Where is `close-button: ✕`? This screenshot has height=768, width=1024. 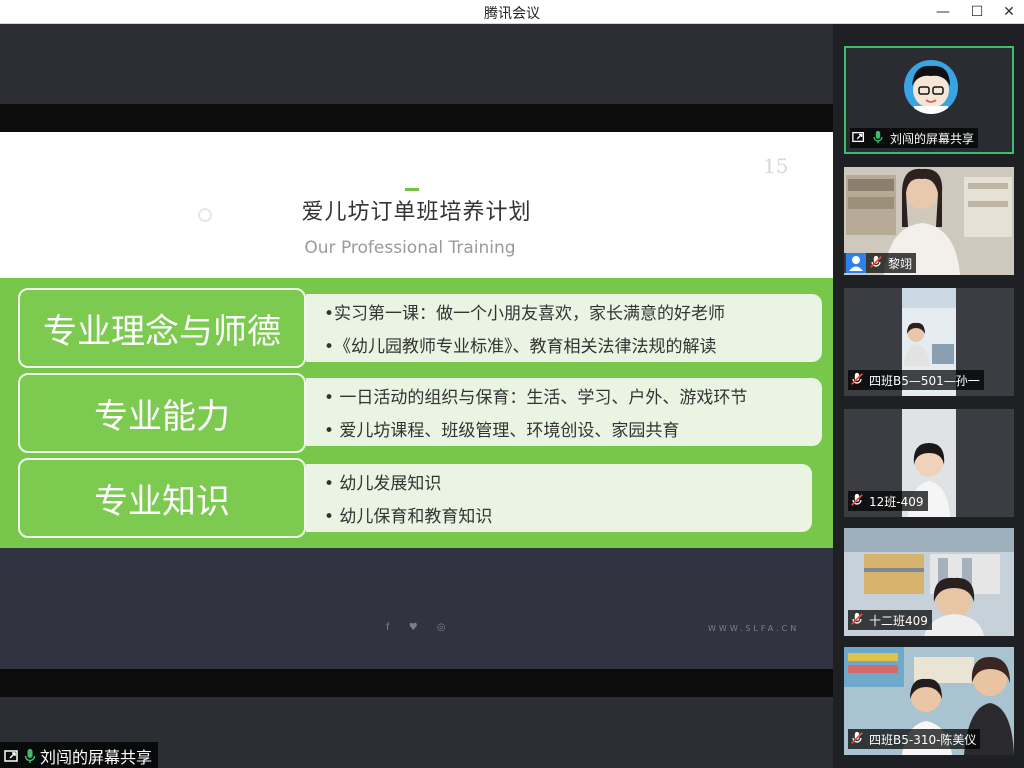
close-button: ✕ is located at coordinates (1009, 12).